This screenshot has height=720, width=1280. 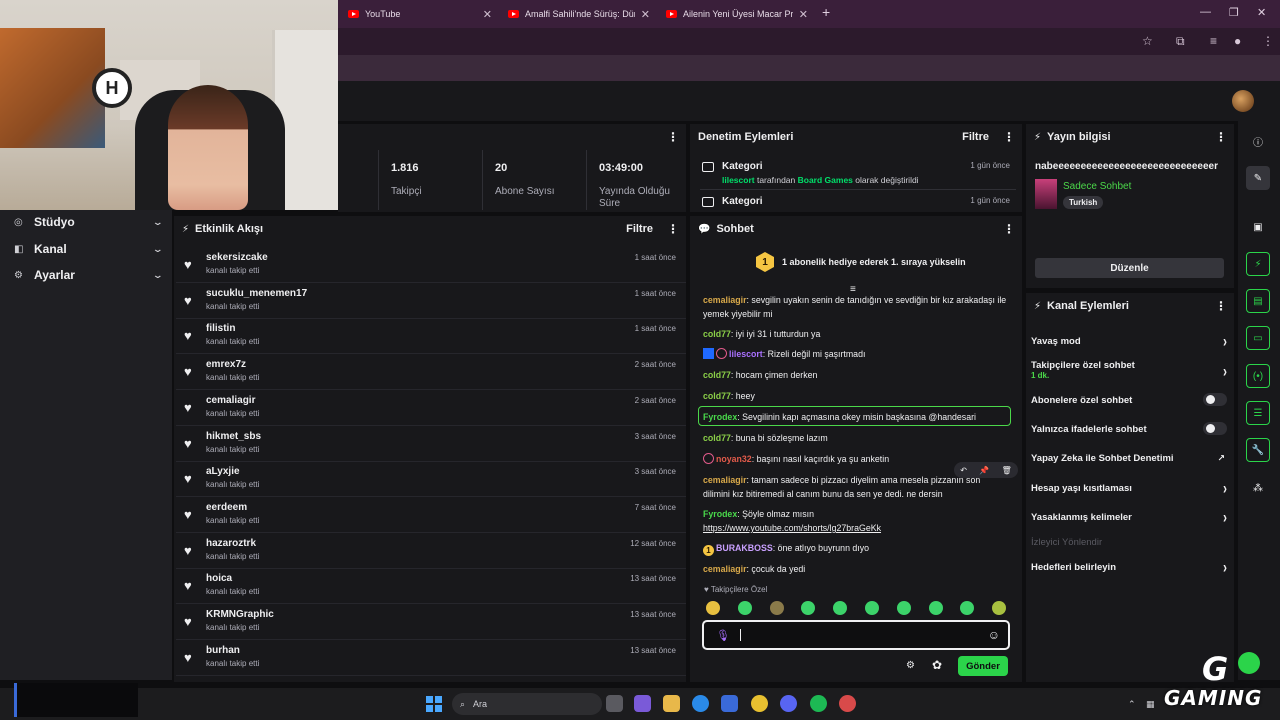 I want to click on emoji-icon: ☺, so click(x=994, y=635).